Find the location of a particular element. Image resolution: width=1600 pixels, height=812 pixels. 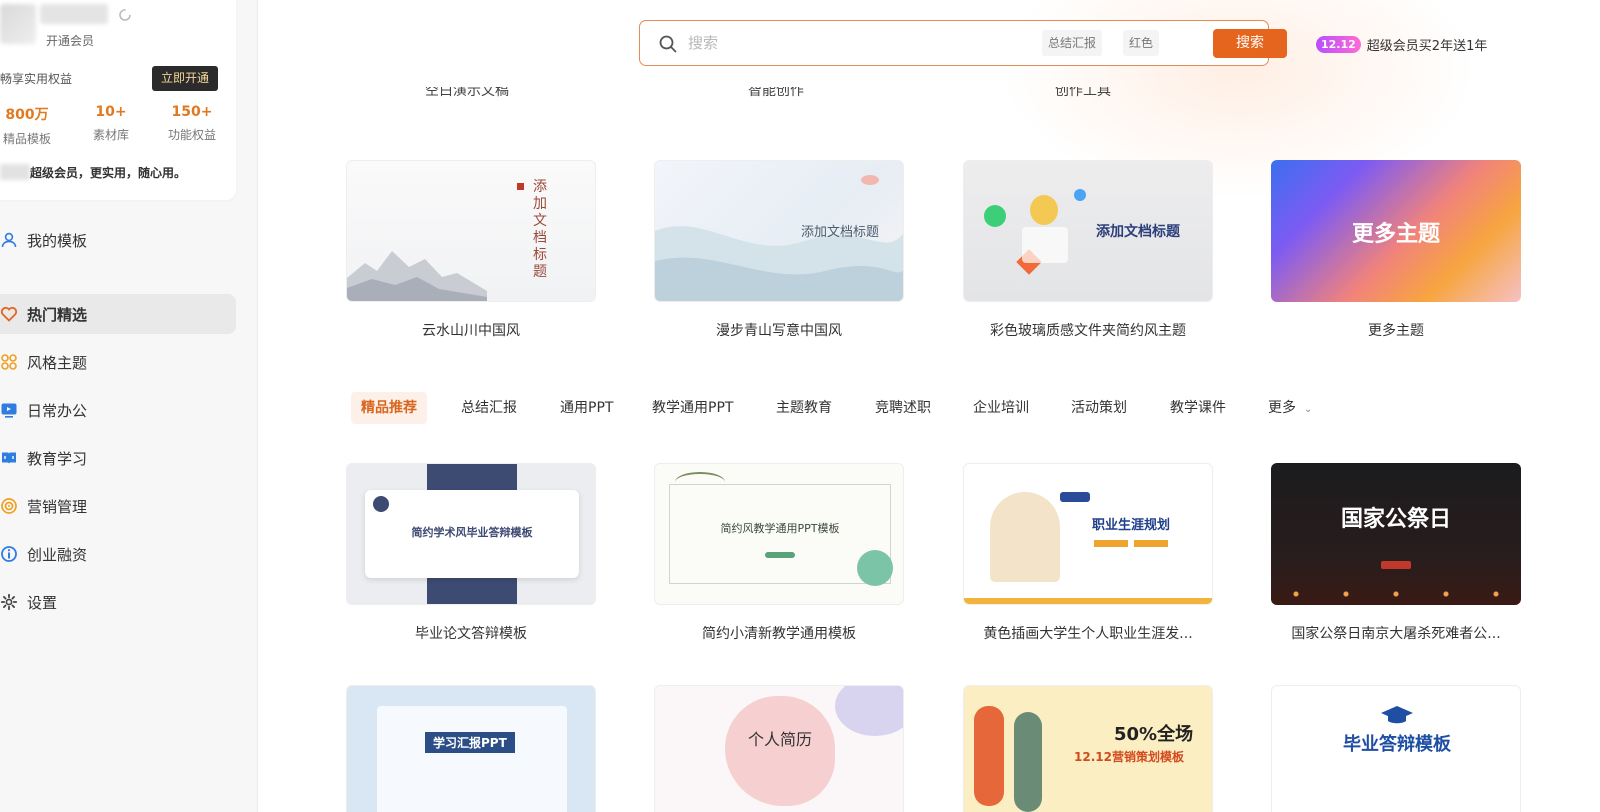

logo-icon is located at coordinates (381, 504).